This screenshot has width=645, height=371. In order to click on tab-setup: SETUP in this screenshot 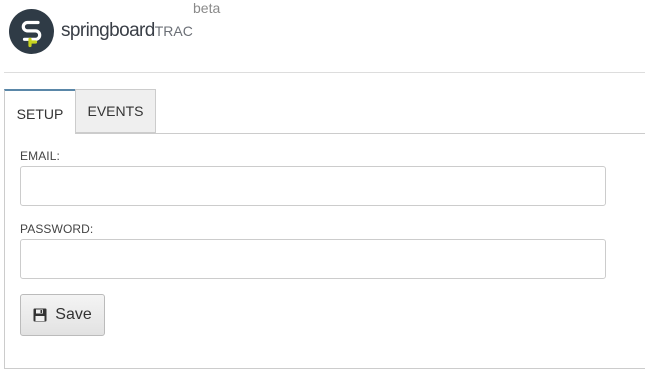, I will do `click(40, 111)`.